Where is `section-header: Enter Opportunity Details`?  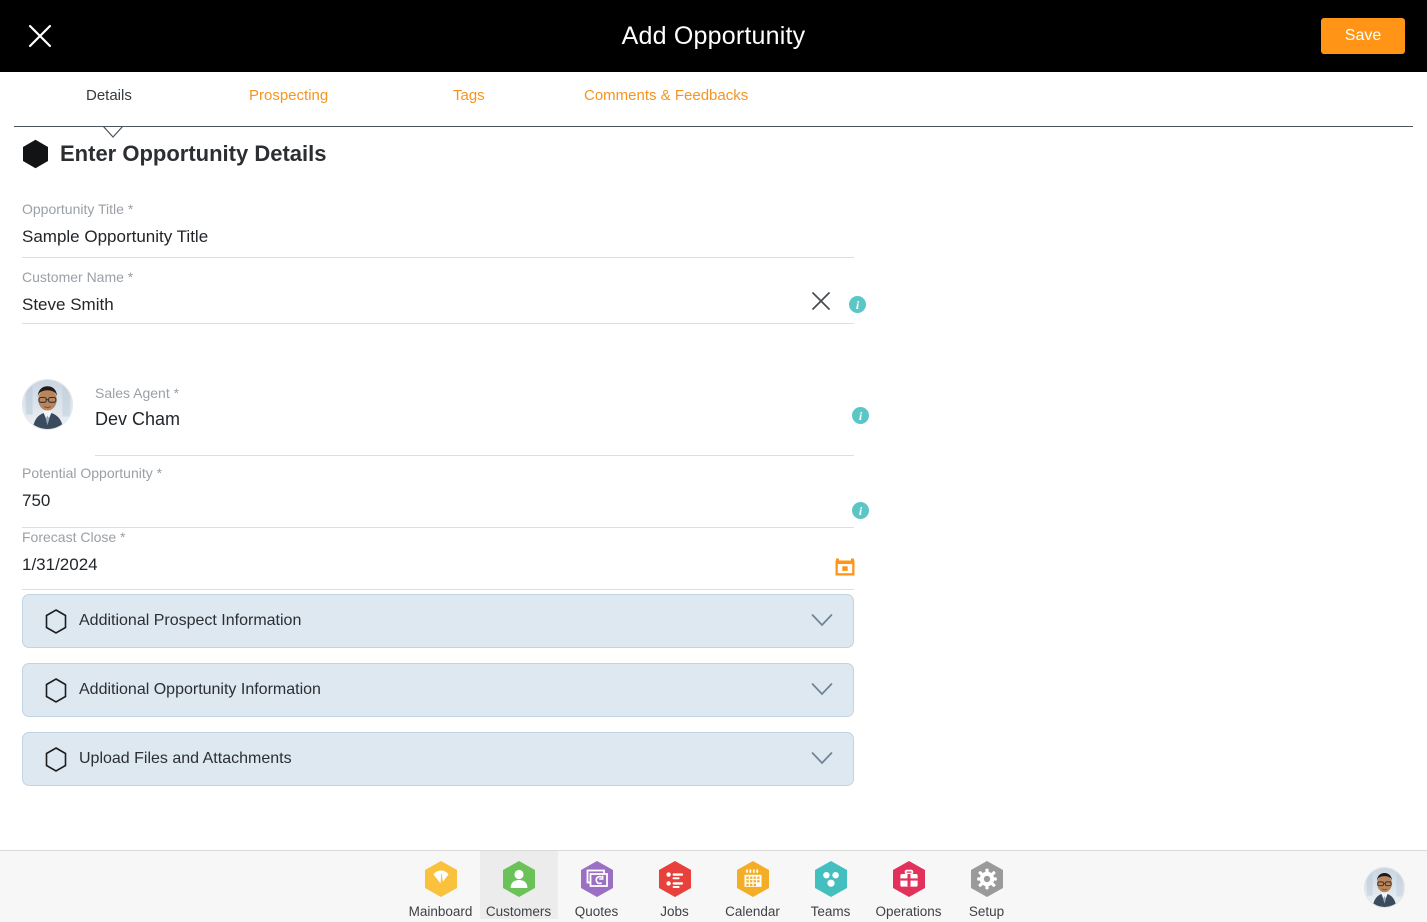
section-header: Enter Opportunity Details is located at coordinates (174, 154).